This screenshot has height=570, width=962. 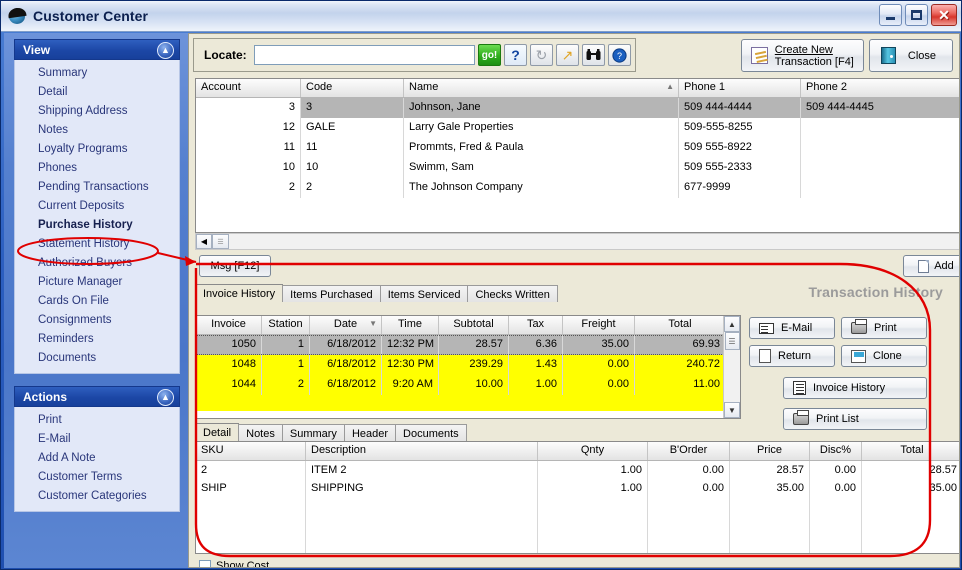 I want to click on invoice-grid-vertical-scrollbar: ▲ ☰ ▼, so click(x=731, y=367).